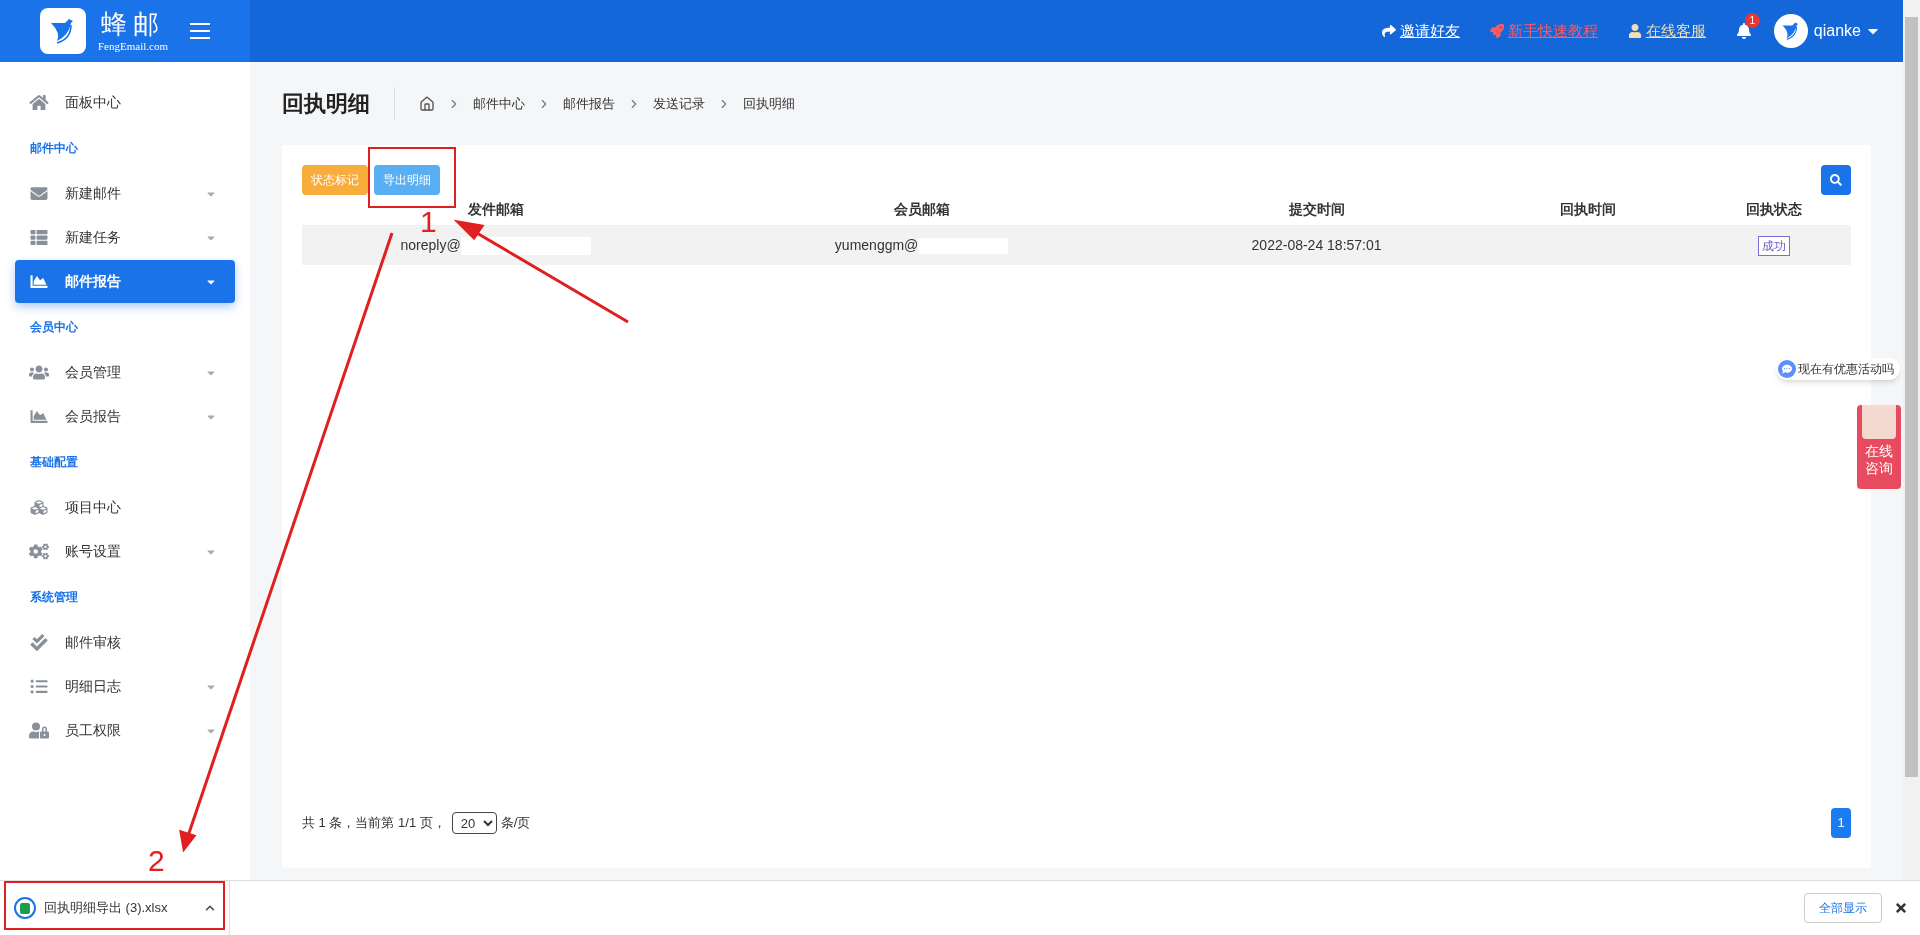 This screenshot has height=935, width=1920. Describe the element at coordinates (133, 23) in the screenshot. I see `logo-name: 蜂邮` at that location.